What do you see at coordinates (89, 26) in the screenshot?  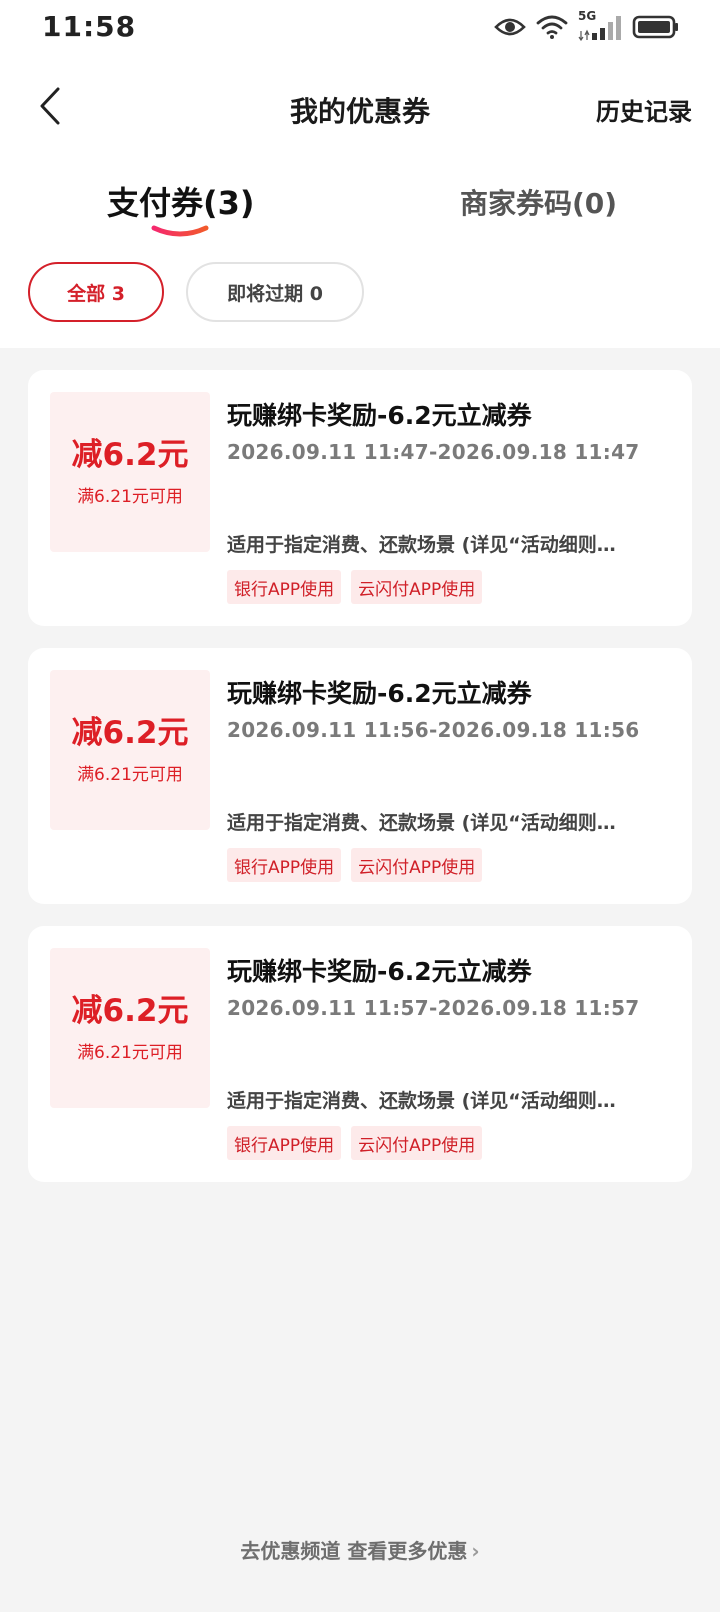 I see `status-time: 11:58` at bounding box center [89, 26].